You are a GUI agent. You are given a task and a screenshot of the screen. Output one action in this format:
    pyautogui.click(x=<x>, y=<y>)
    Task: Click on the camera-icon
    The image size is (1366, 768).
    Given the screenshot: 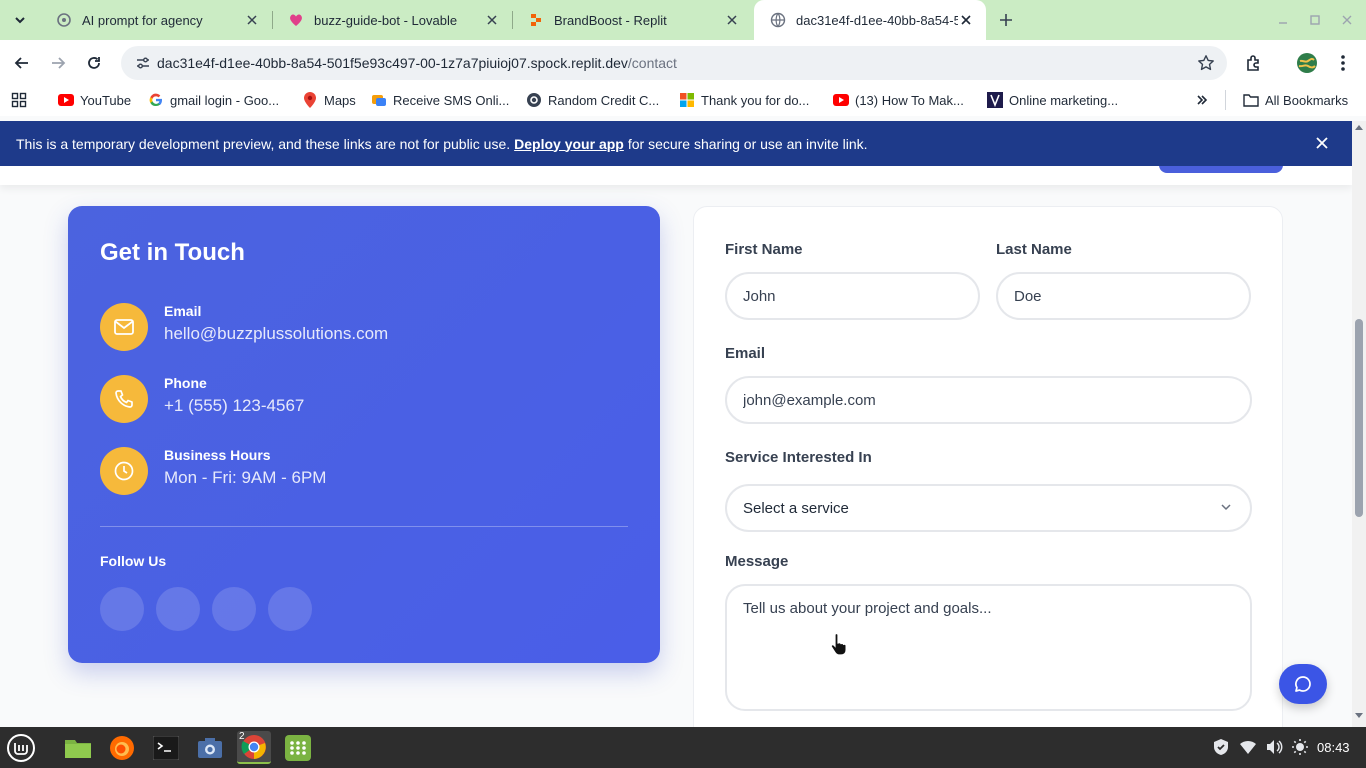 What is the action you would take?
    pyautogui.click(x=210, y=747)
    